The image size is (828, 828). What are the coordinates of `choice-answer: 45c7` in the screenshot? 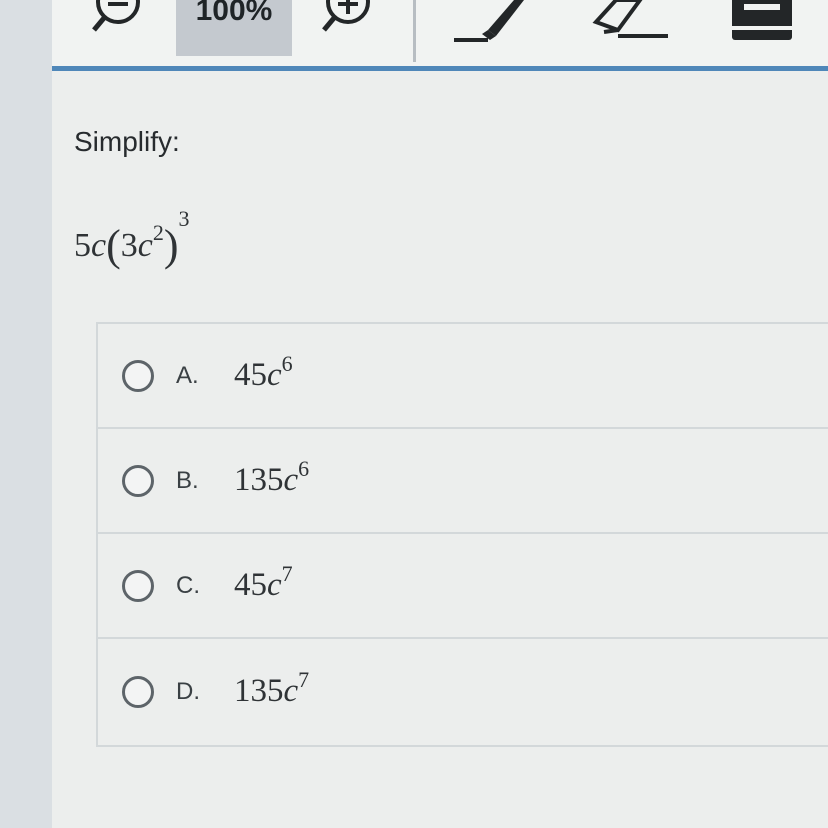 It's located at (263, 583).